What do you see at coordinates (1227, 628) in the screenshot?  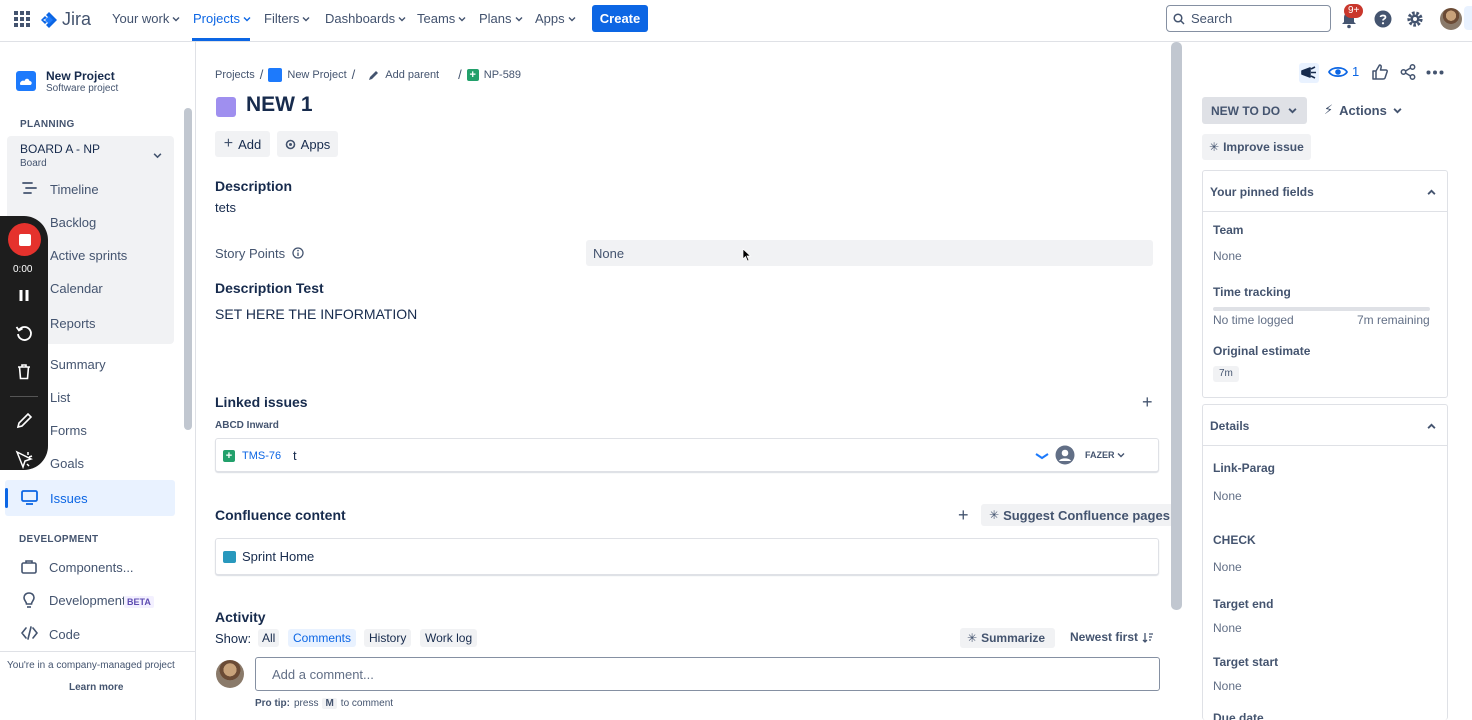 I see `target-end-value: None` at bounding box center [1227, 628].